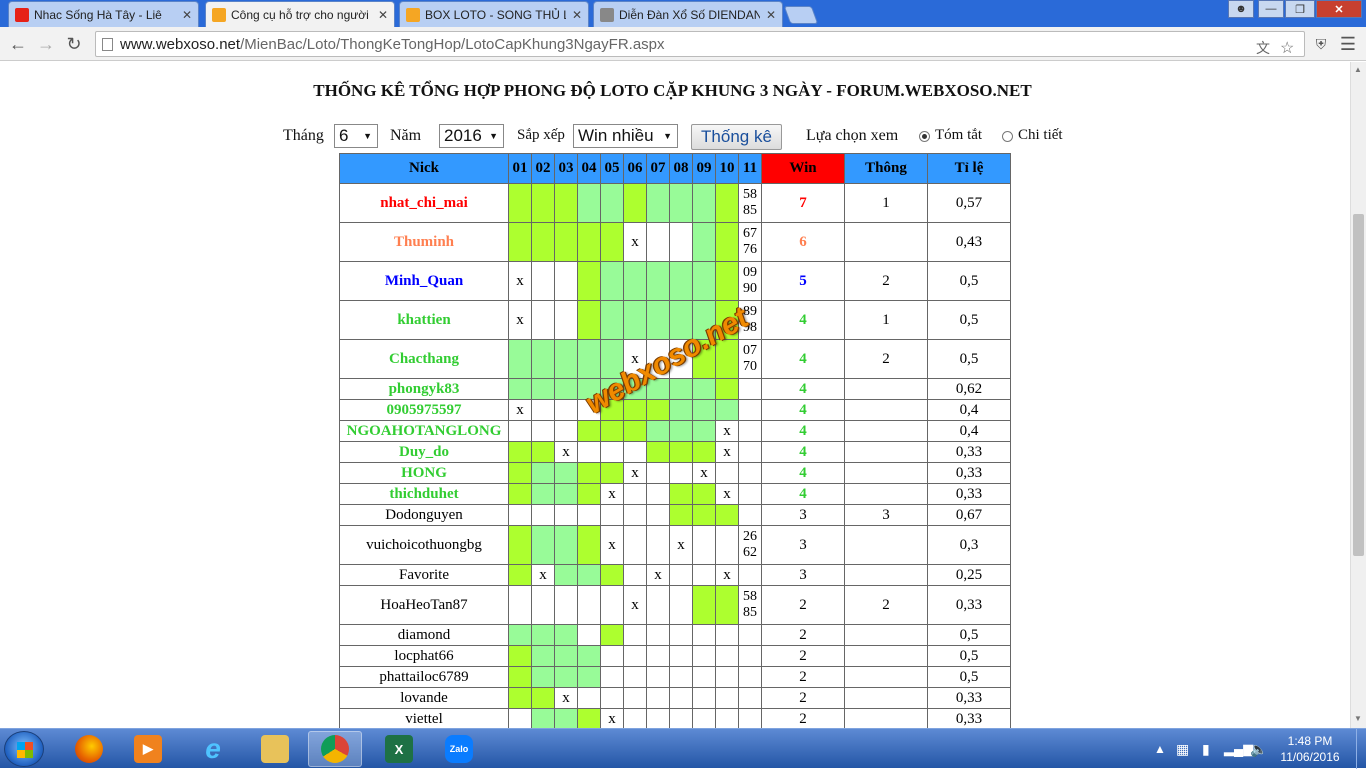 This screenshot has height=769, width=1366. Describe the element at coordinates (750, 233) in the screenshot. I see `pair-number: 67` at that location.